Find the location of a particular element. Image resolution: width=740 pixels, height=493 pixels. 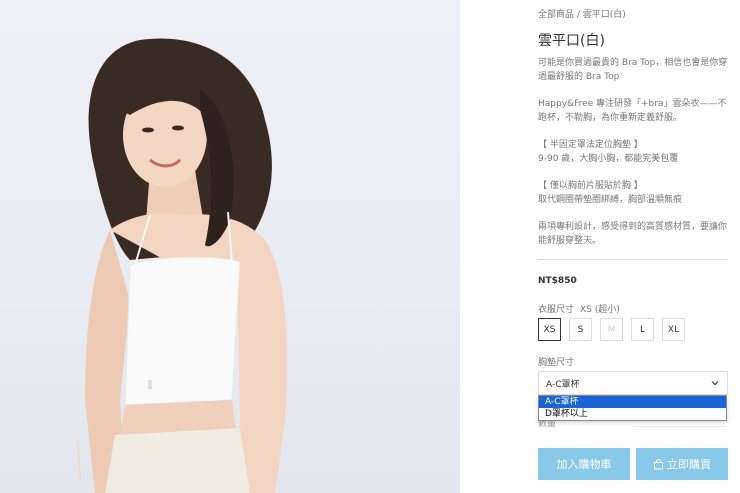

description-paragraph: 【 僅以胸前片服貼於胸 】 取代鋼圈帶墊圈綁縛，胸部溫順無痕 is located at coordinates (610, 193).